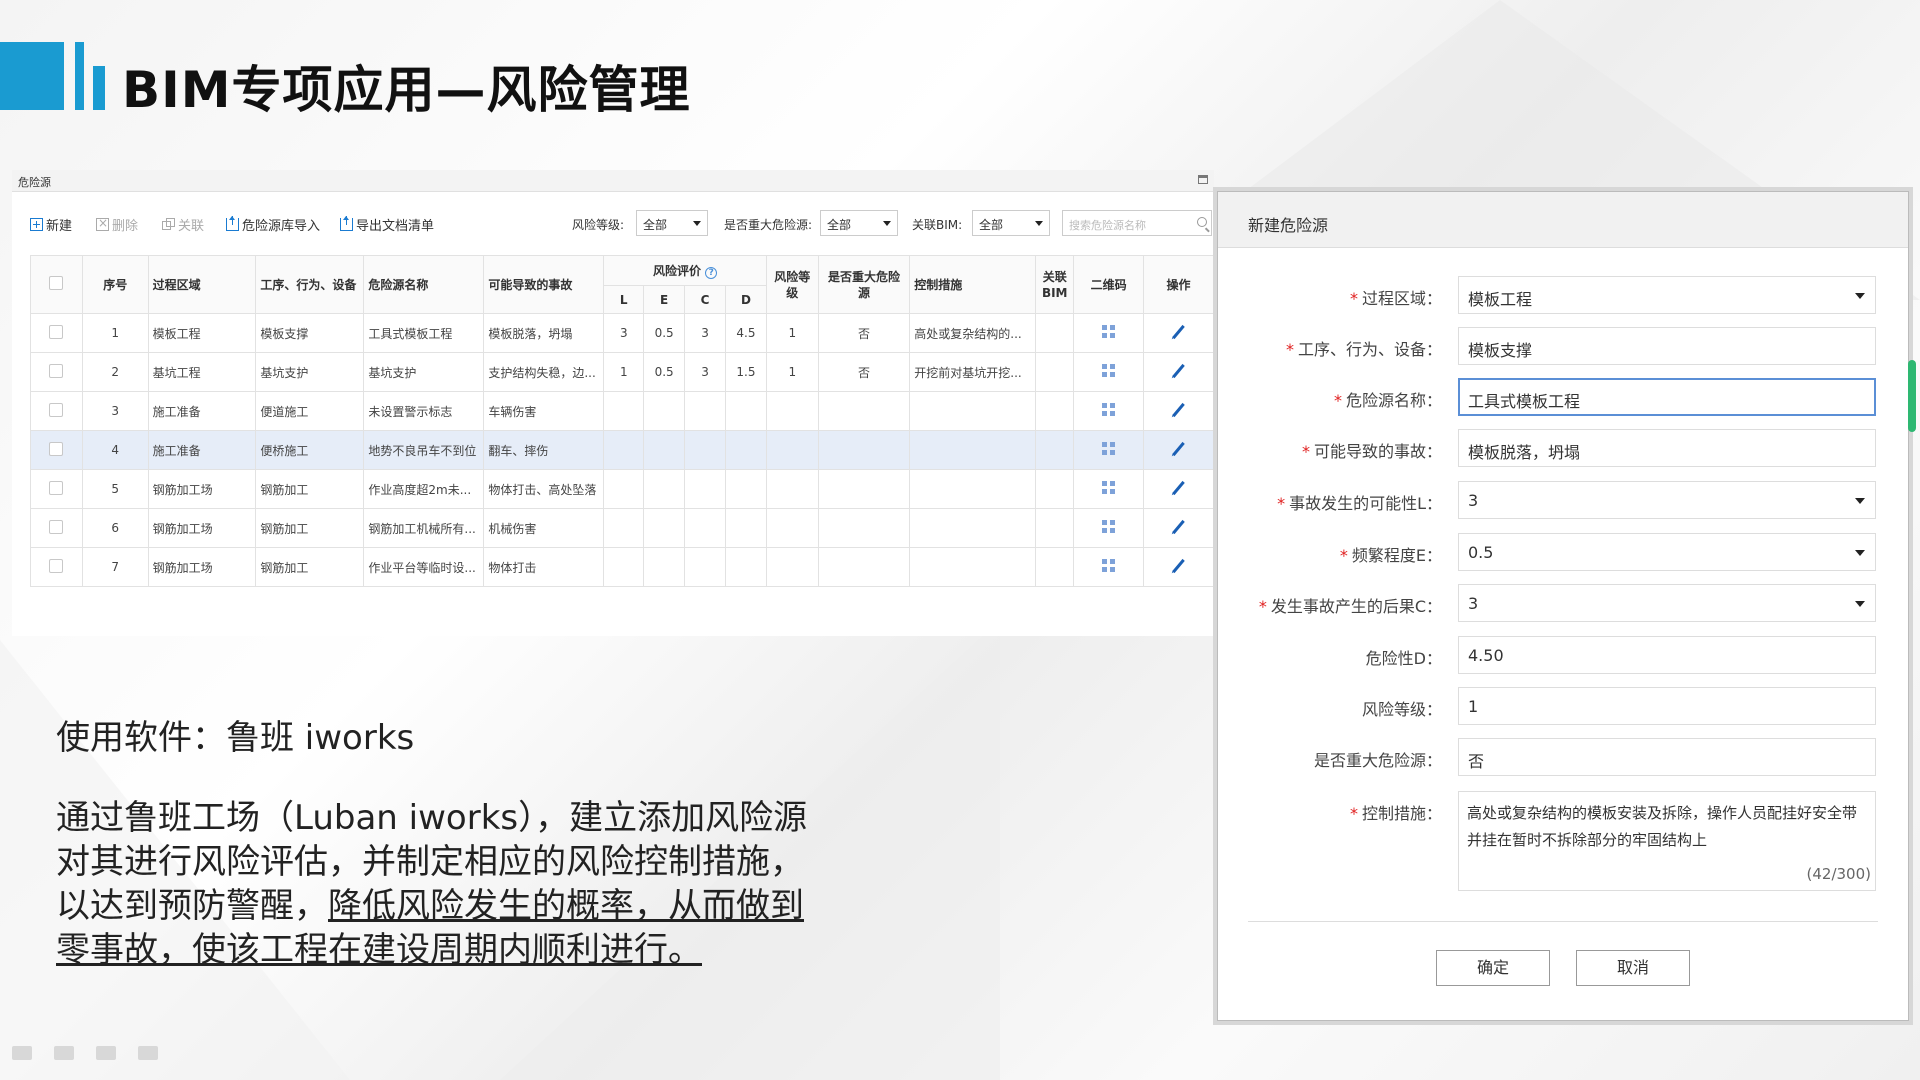 The image size is (1920, 1080). Describe the element at coordinates (117, 224) in the screenshot. I see `delete-button: 删除` at that location.